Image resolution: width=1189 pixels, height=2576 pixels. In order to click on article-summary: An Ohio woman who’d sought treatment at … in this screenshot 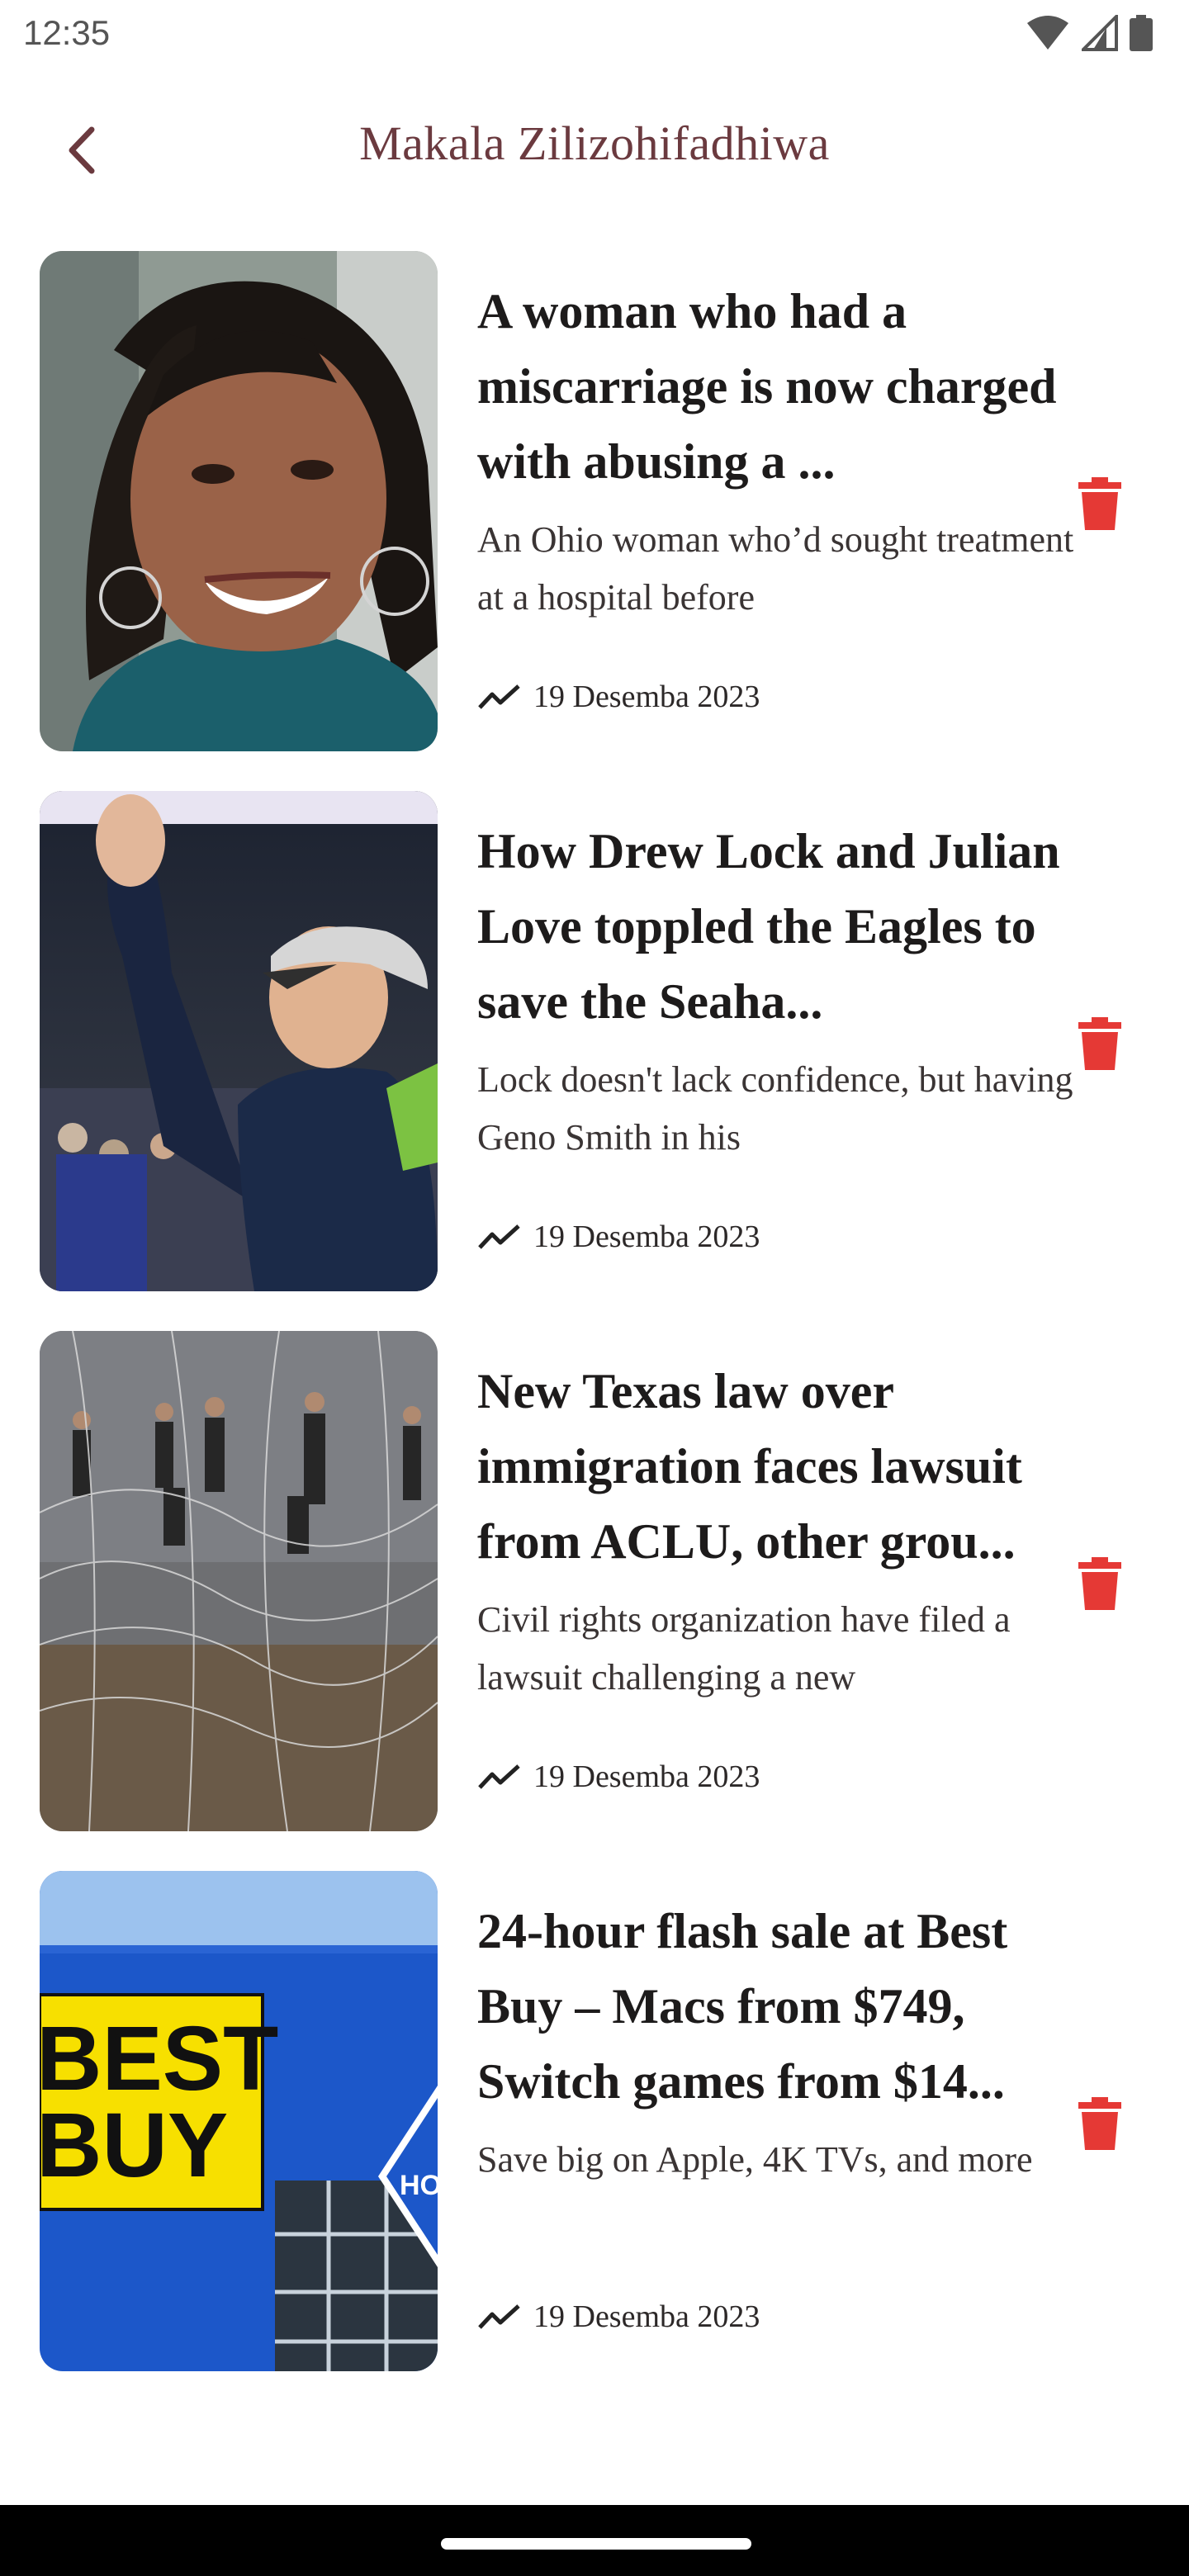, I will do `click(775, 568)`.